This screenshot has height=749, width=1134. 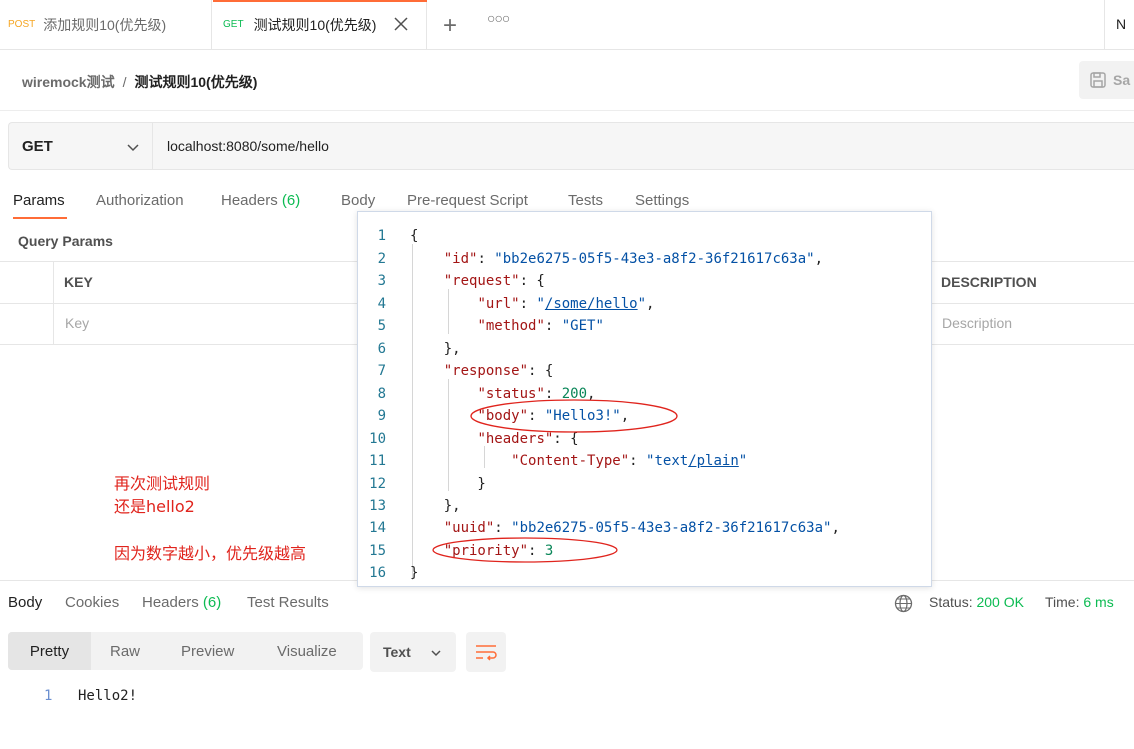 I want to click on tab-tests: Tests, so click(x=585, y=200).